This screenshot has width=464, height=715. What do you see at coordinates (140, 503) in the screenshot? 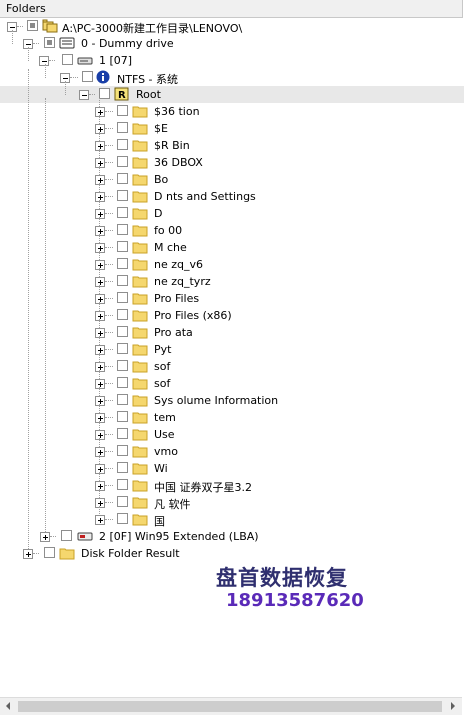
I see `folder-icon` at bounding box center [140, 503].